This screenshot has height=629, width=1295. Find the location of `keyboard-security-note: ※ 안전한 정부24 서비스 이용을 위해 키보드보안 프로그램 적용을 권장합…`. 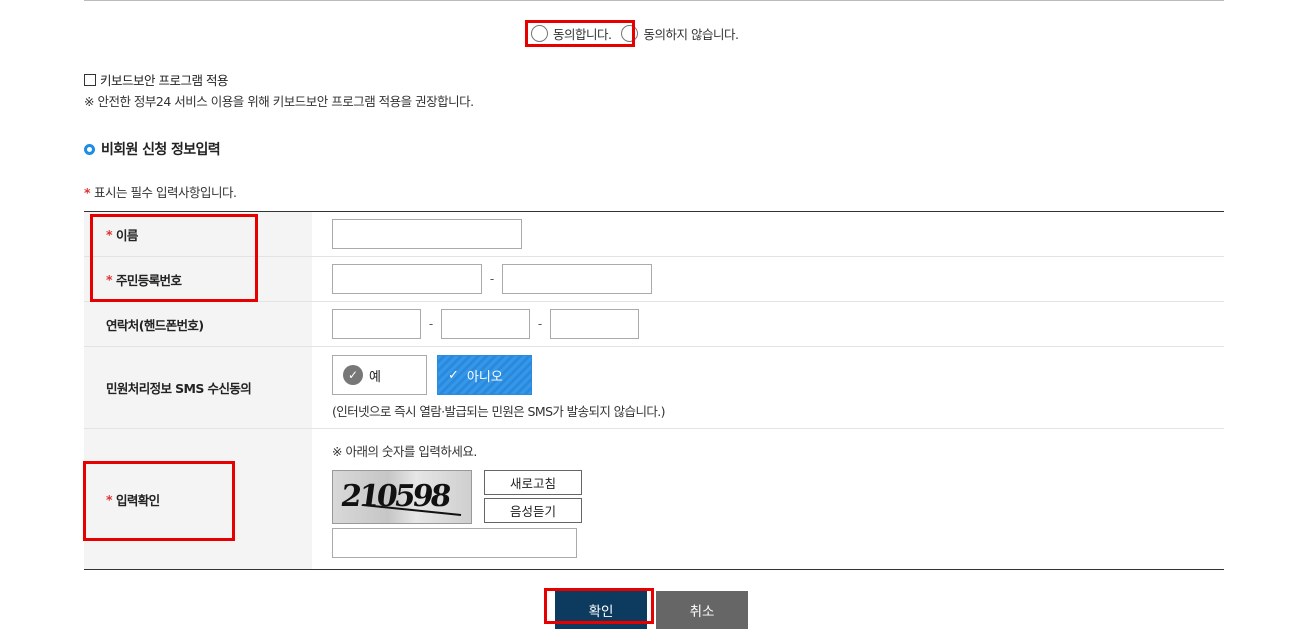

keyboard-security-note: ※ 안전한 정부24 서비스 이용을 위해 키보드보안 프로그램 적용을 권장합… is located at coordinates (279, 101).